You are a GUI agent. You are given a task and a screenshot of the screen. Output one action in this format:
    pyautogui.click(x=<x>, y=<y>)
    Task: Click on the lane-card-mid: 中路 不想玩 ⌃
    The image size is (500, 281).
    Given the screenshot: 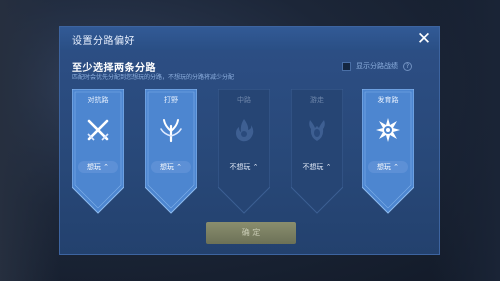 What is the action you would take?
    pyautogui.click(x=244, y=153)
    